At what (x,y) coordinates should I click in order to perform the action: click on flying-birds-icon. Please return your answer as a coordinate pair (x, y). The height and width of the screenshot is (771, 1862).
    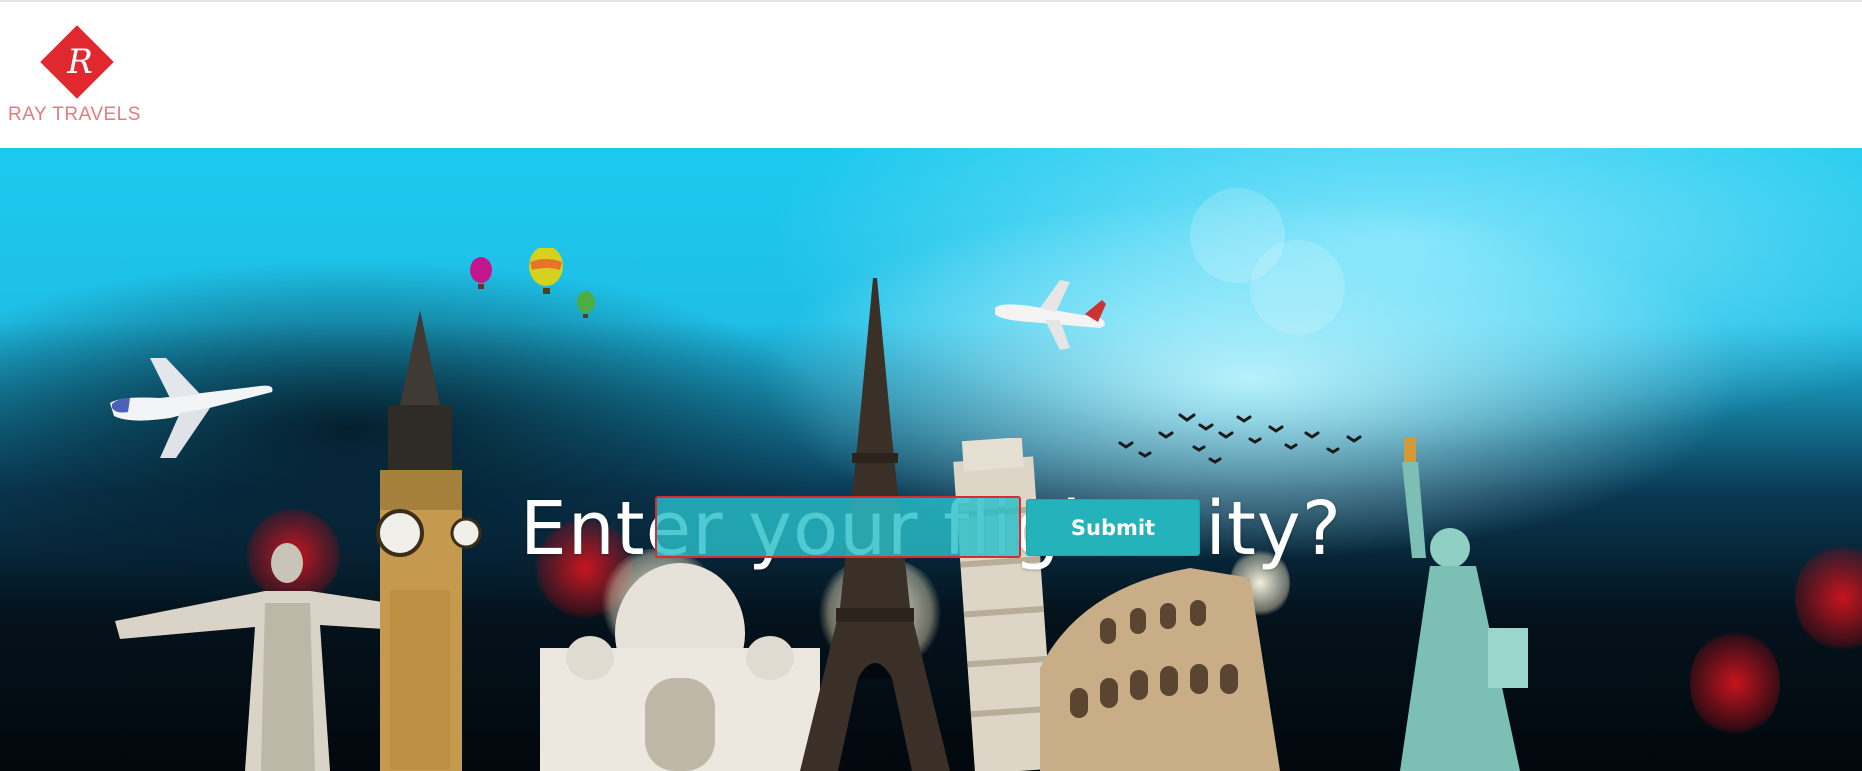
    Looking at the image, I should click on (1240, 438).